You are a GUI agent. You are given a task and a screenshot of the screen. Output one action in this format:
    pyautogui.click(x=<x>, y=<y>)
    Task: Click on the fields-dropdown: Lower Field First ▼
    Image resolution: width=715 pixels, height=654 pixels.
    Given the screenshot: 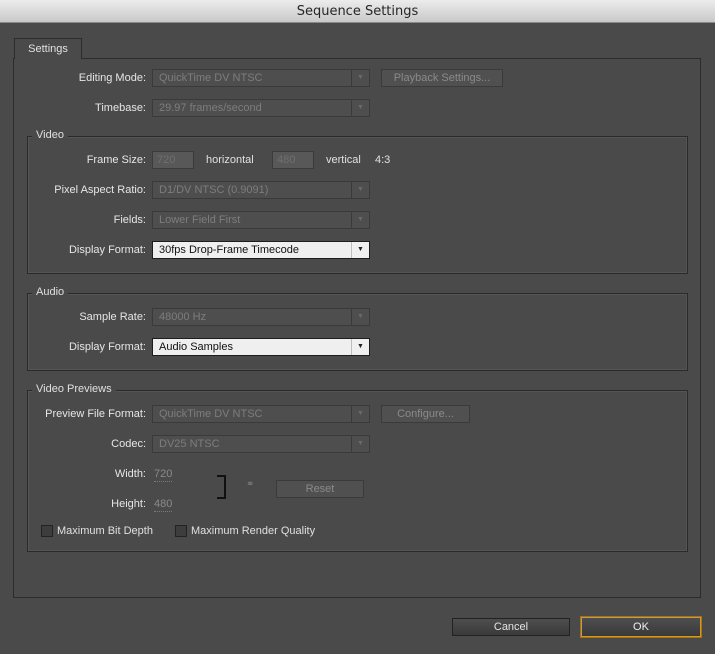 What is the action you would take?
    pyautogui.click(x=261, y=220)
    